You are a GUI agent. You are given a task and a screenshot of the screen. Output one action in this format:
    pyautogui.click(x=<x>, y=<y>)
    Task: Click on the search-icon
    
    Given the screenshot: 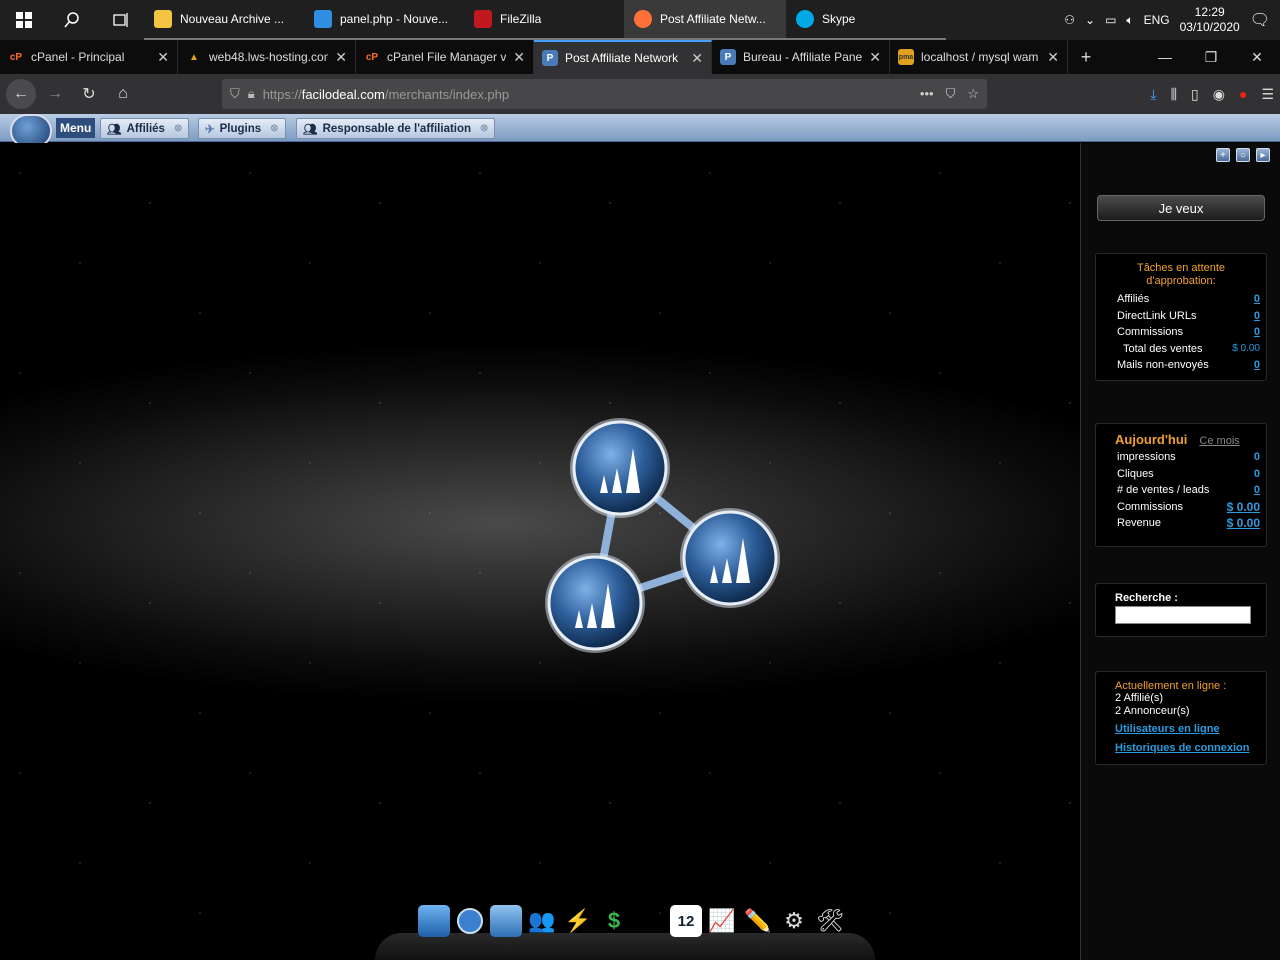 What is the action you would take?
    pyautogui.click(x=72, y=20)
    